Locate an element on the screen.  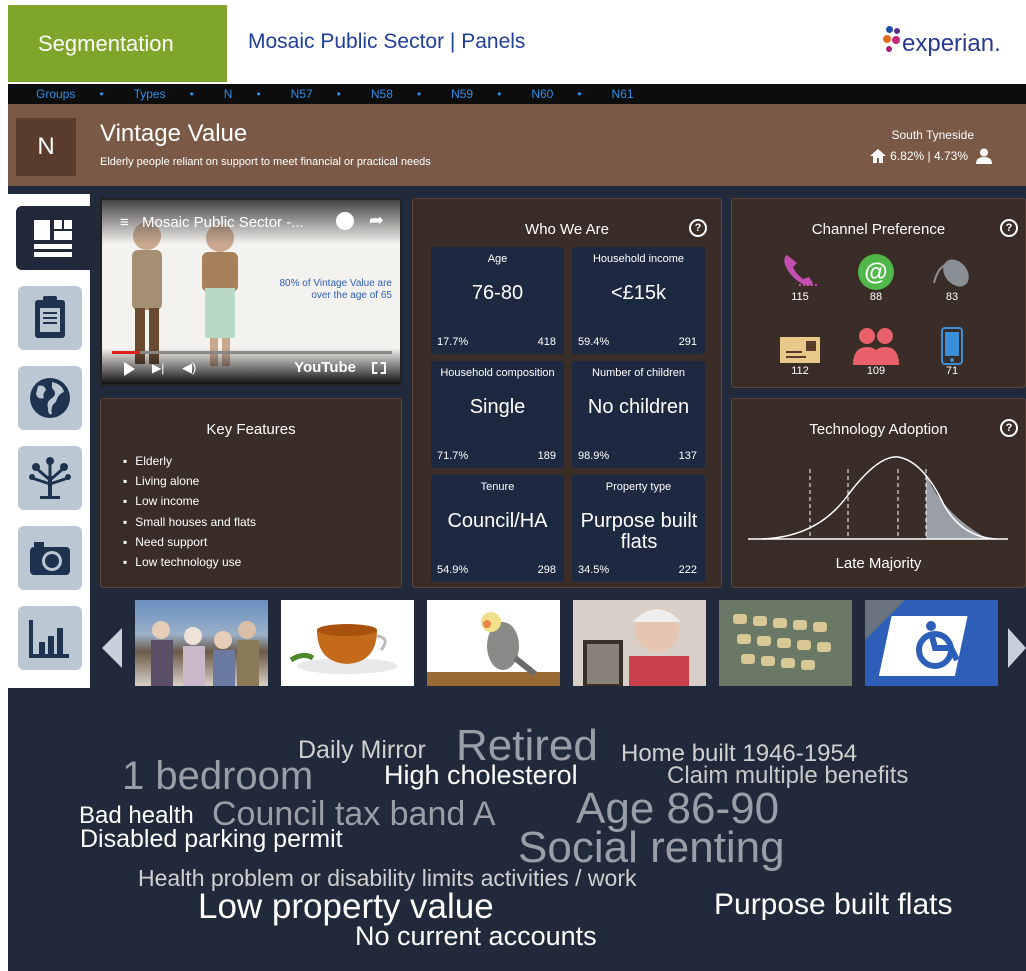
channel-post: 112 is located at coordinates (800, 351).